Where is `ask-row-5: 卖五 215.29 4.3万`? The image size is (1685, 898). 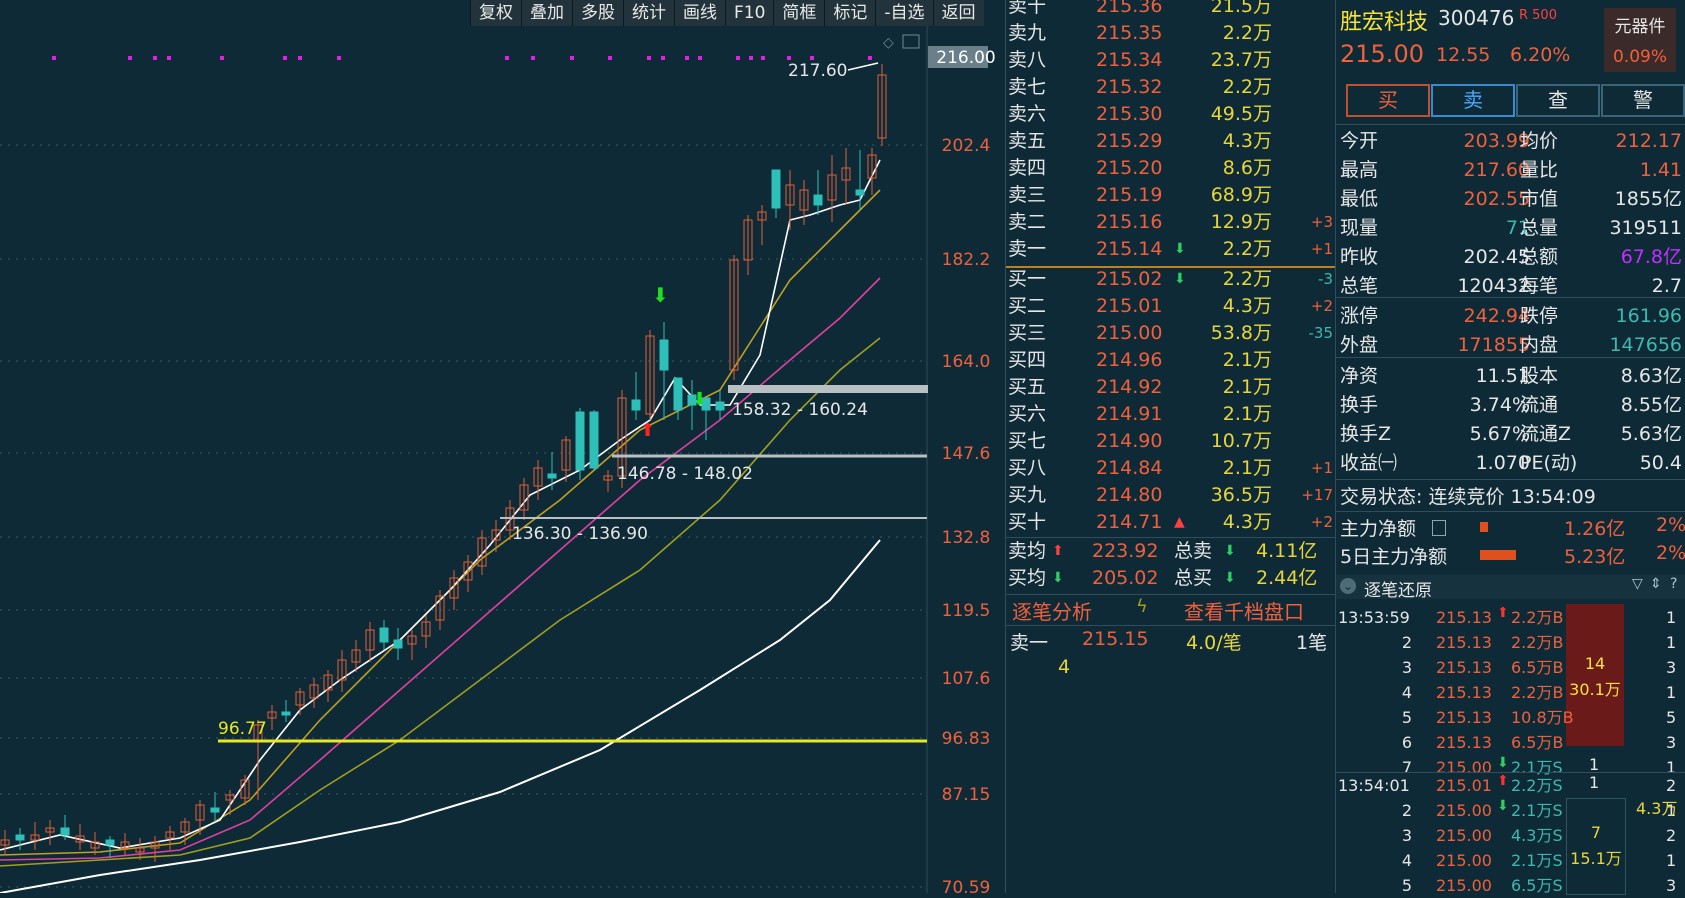
ask-row-5: 卖五 215.29 4.3万 is located at coordinates (1171, 141).